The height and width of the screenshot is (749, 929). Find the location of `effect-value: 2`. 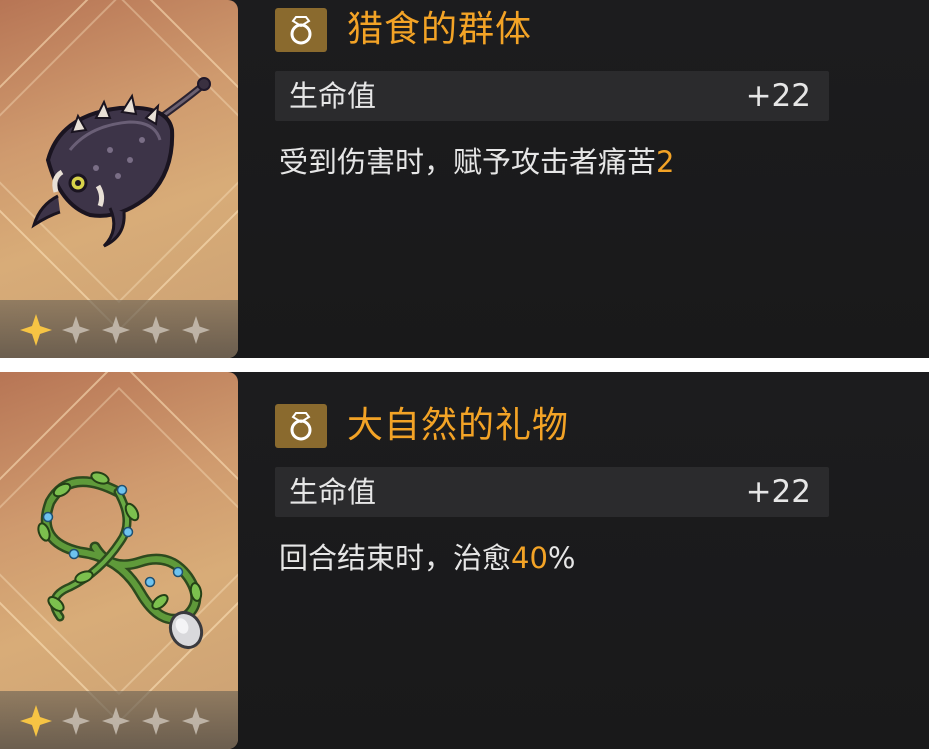

effect-value: 2 is located at coordinates (665, 162).